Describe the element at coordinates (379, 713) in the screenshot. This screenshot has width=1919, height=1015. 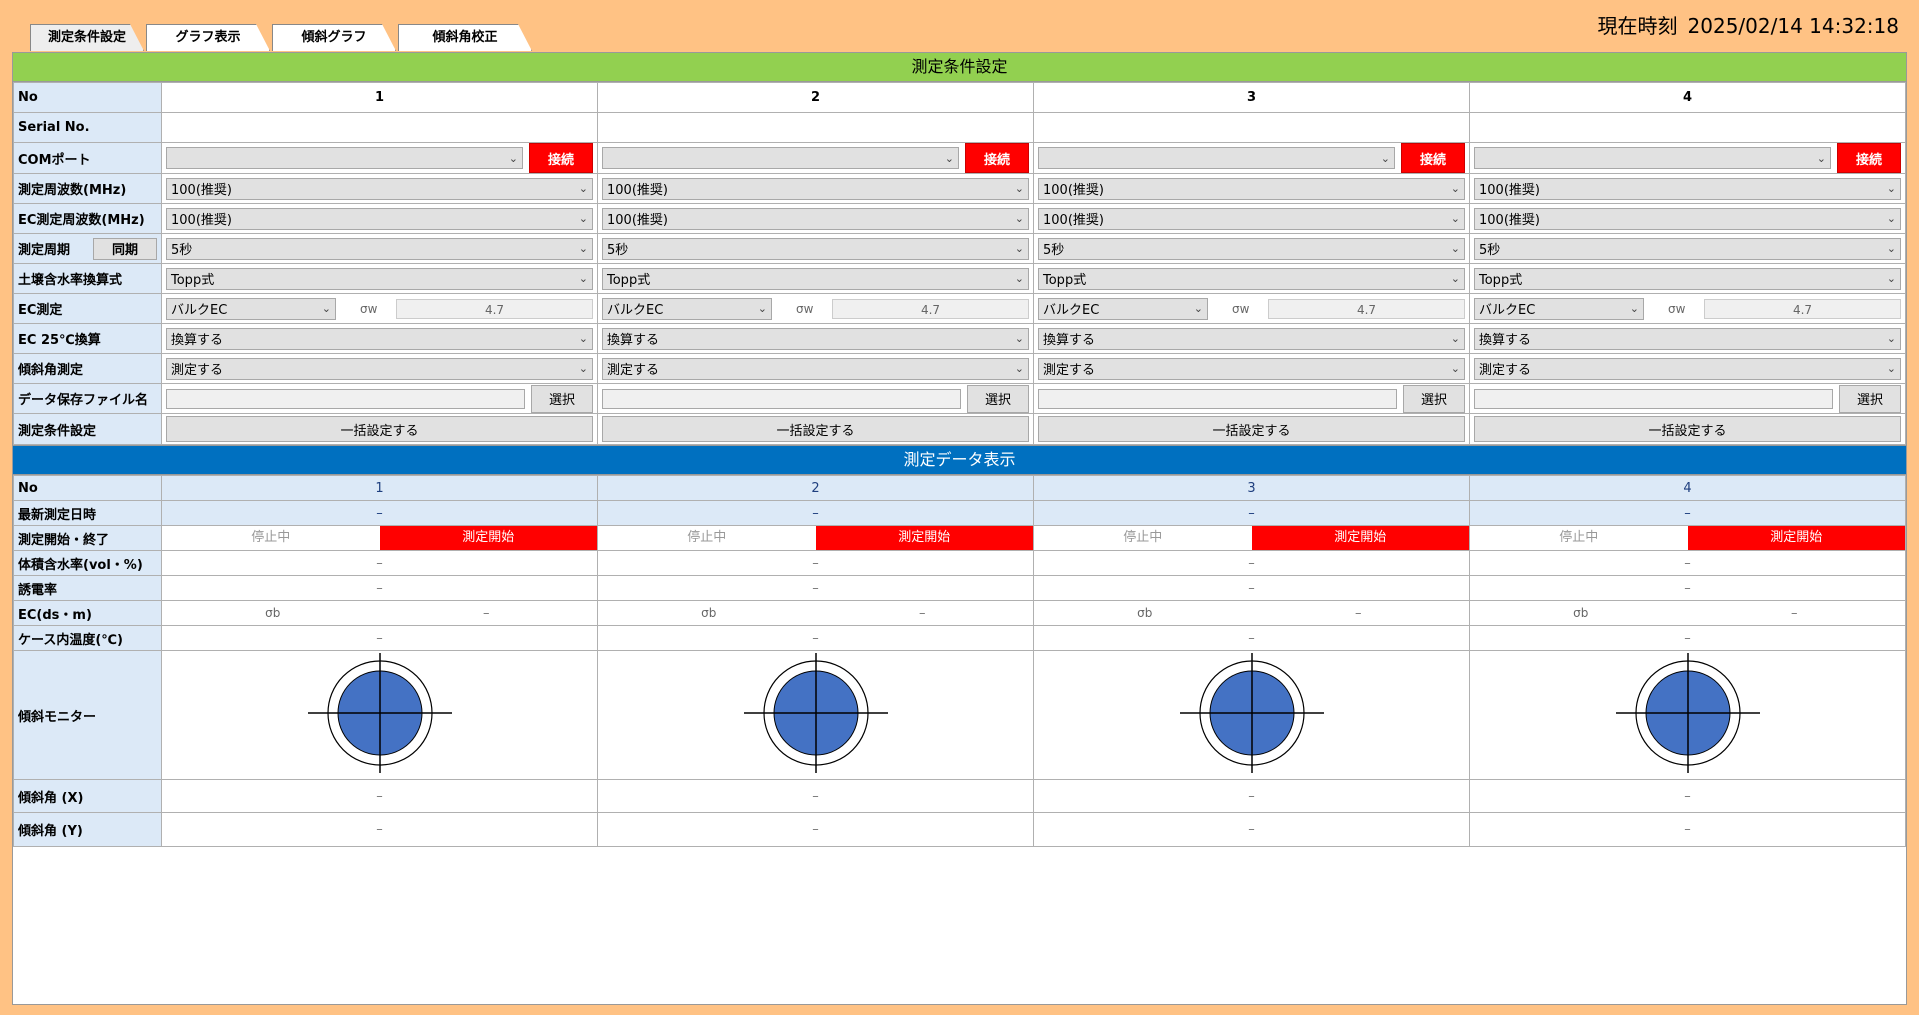
I see `tilt-monitor-icon` at that location.